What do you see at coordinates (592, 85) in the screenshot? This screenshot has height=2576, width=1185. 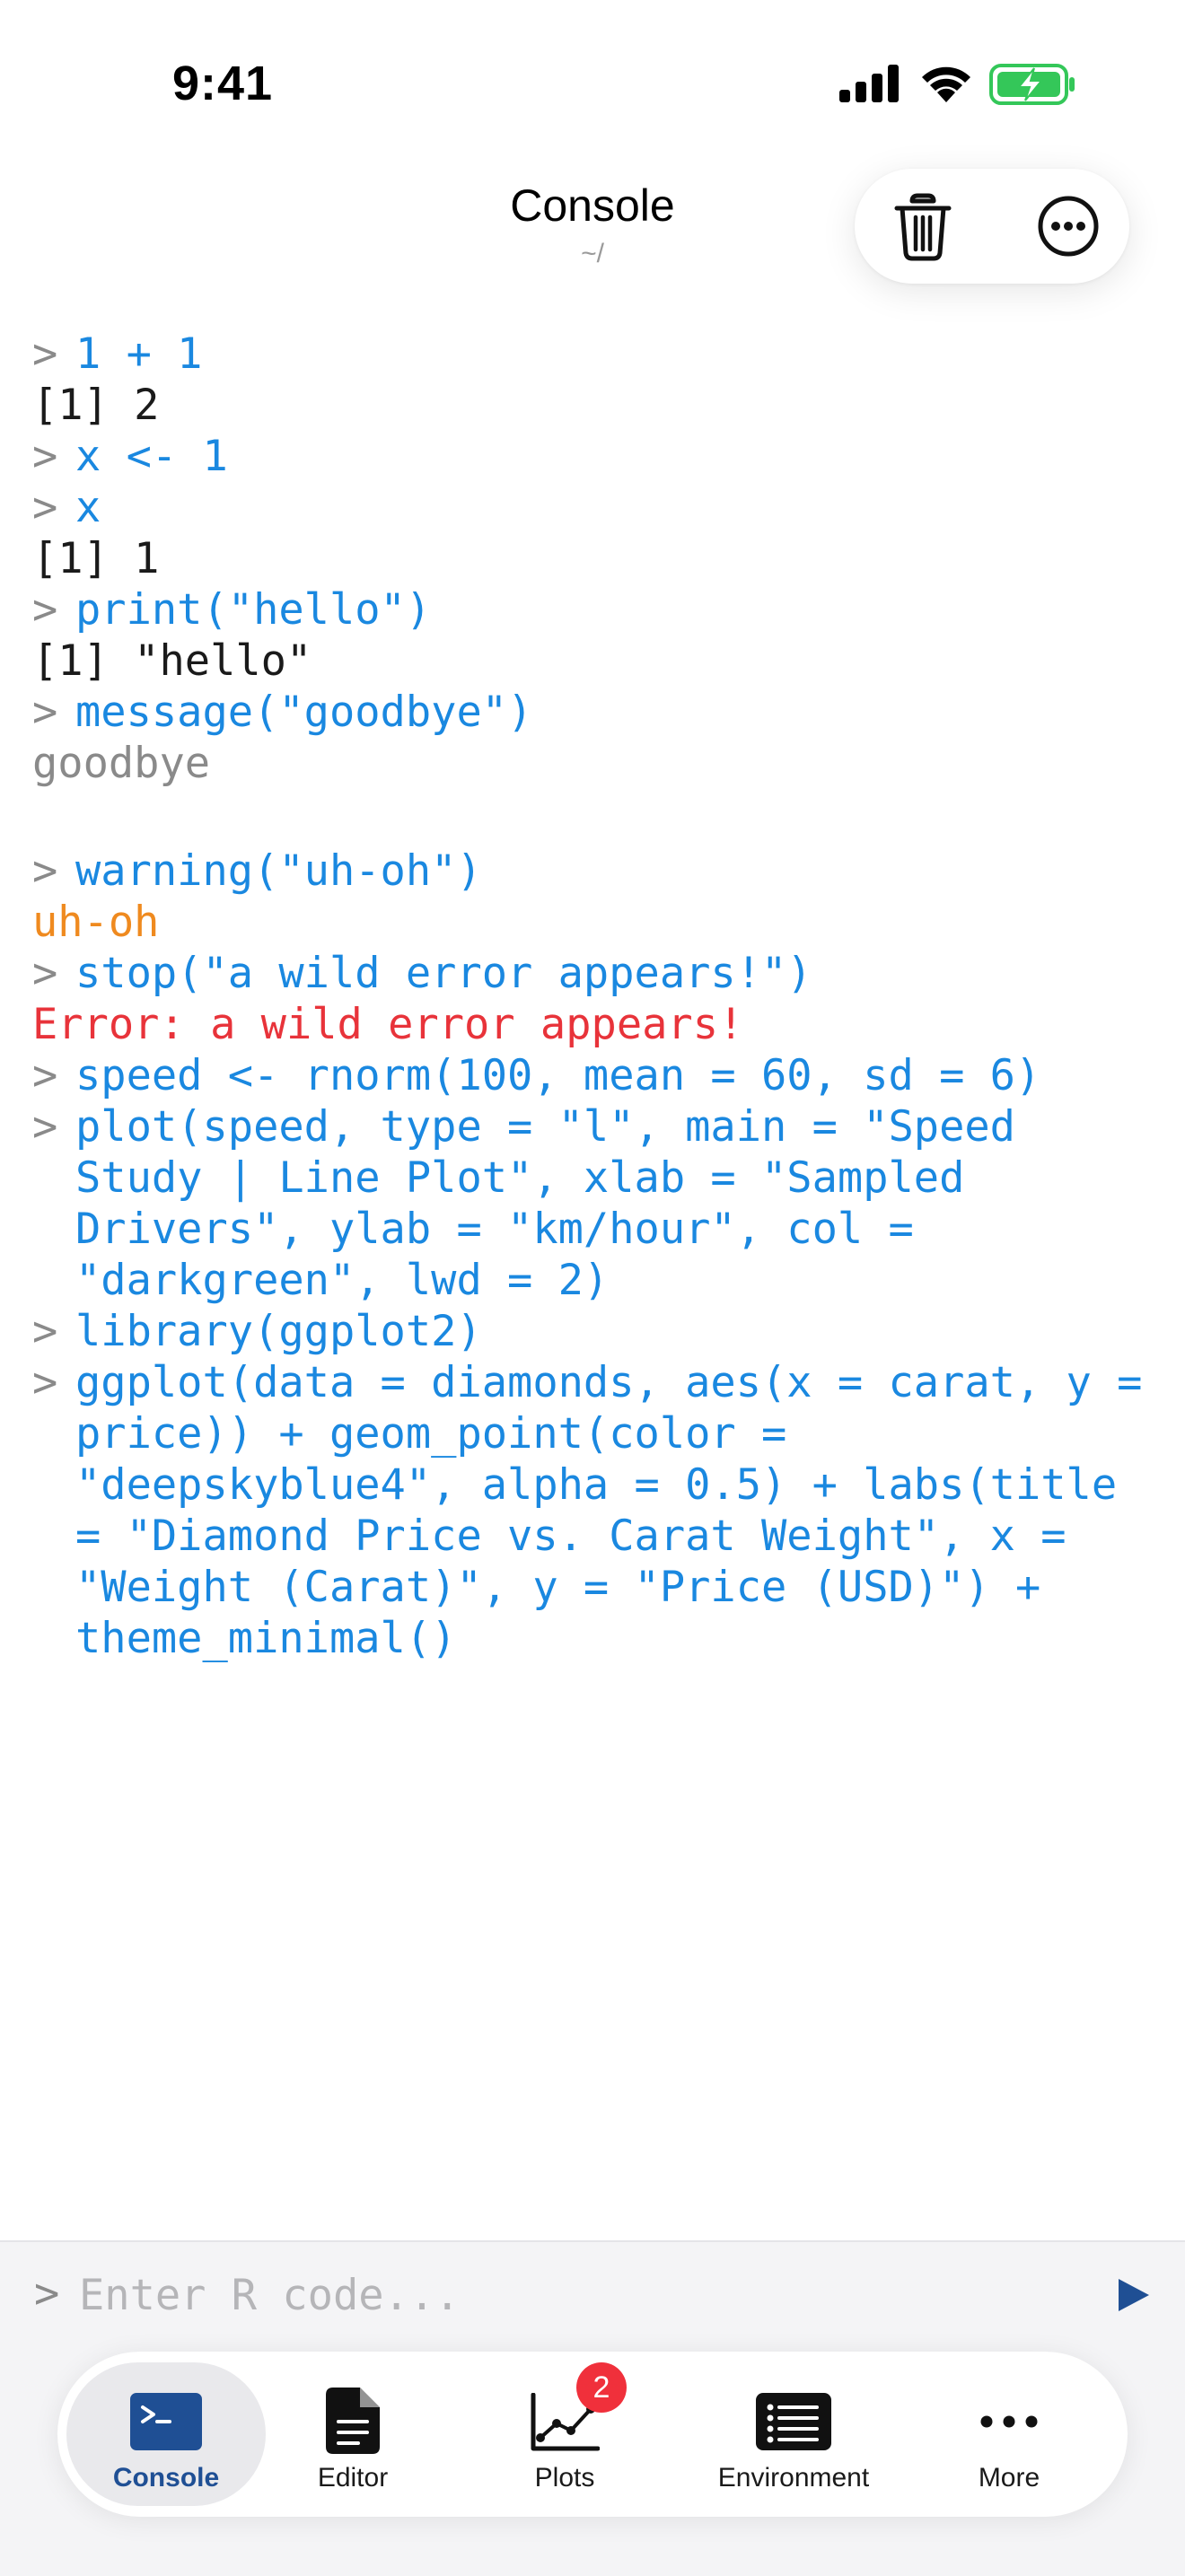 I see `status-bar: 9:41` at bounding box center [592, 85].